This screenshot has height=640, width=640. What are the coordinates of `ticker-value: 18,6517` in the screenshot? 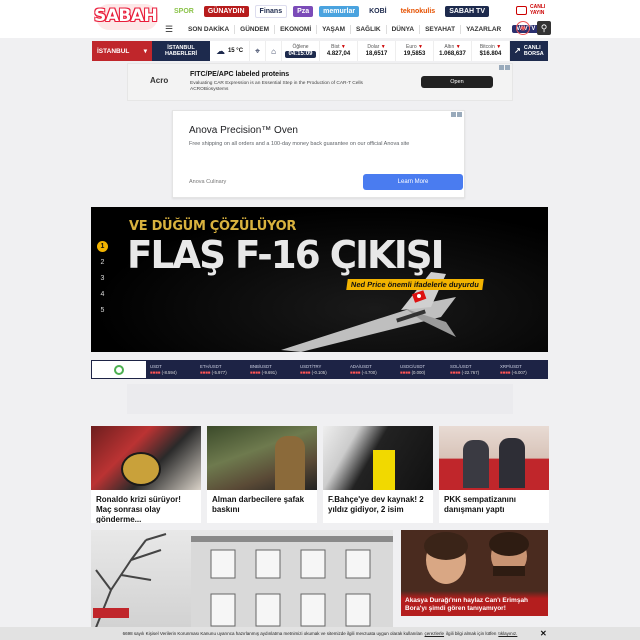 It's located at (376, 54).